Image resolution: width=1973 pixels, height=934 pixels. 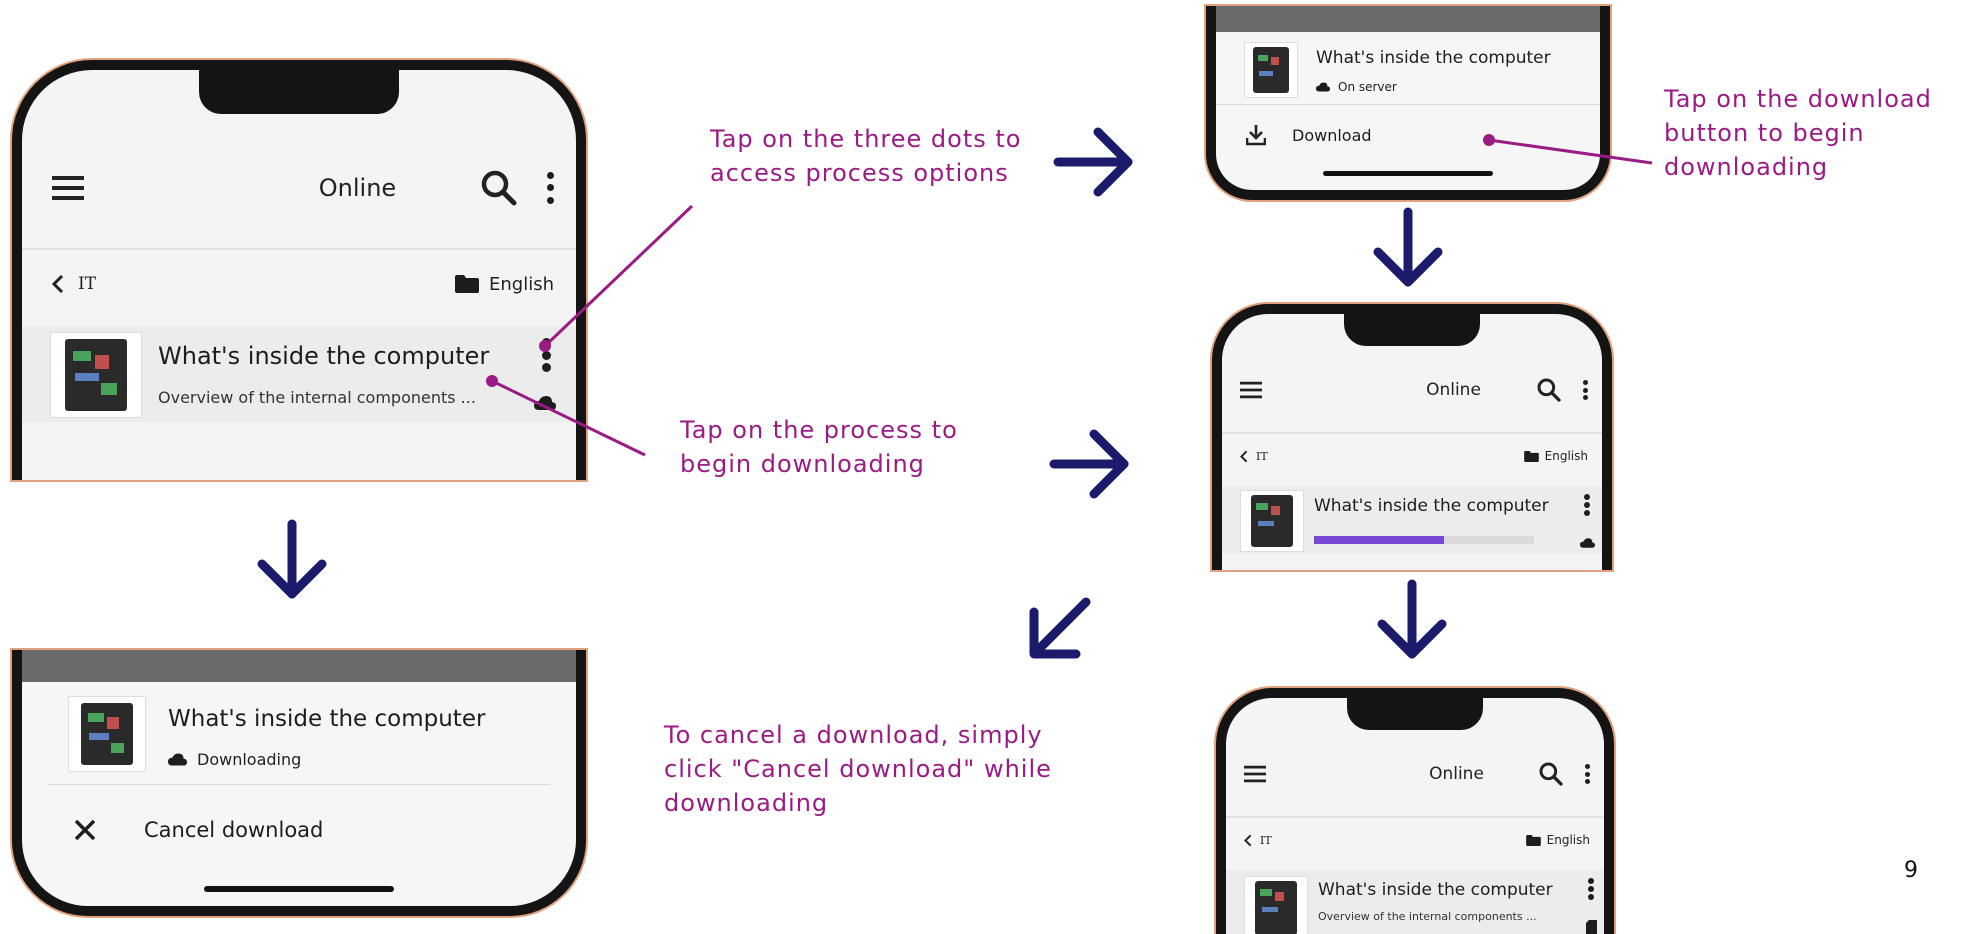 I want to click on pointer-line-process, so click(x=566, y=416).